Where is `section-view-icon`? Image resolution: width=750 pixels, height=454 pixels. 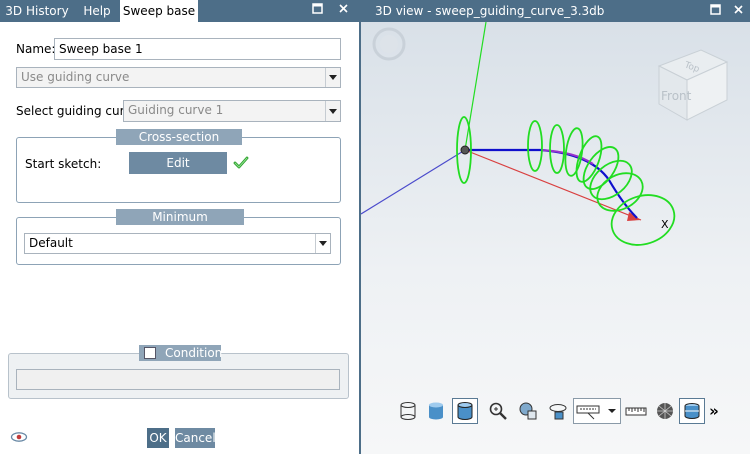 section-view-icon is located at coordinates (692, 411).